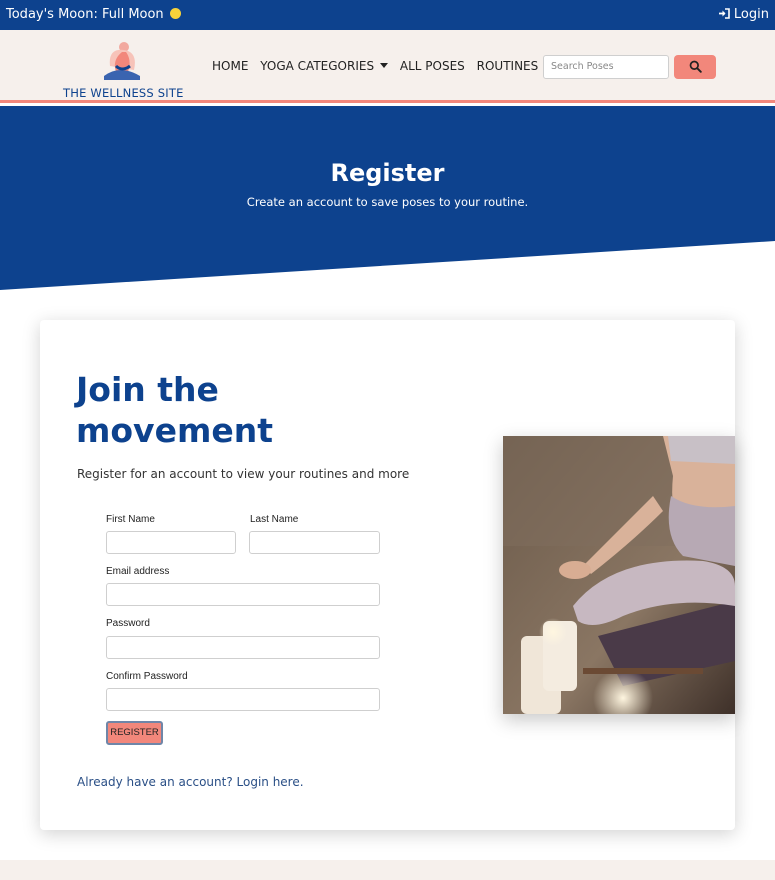  I want to click on moon-status: Today's Moon: Full Moon, so click(93, 14).